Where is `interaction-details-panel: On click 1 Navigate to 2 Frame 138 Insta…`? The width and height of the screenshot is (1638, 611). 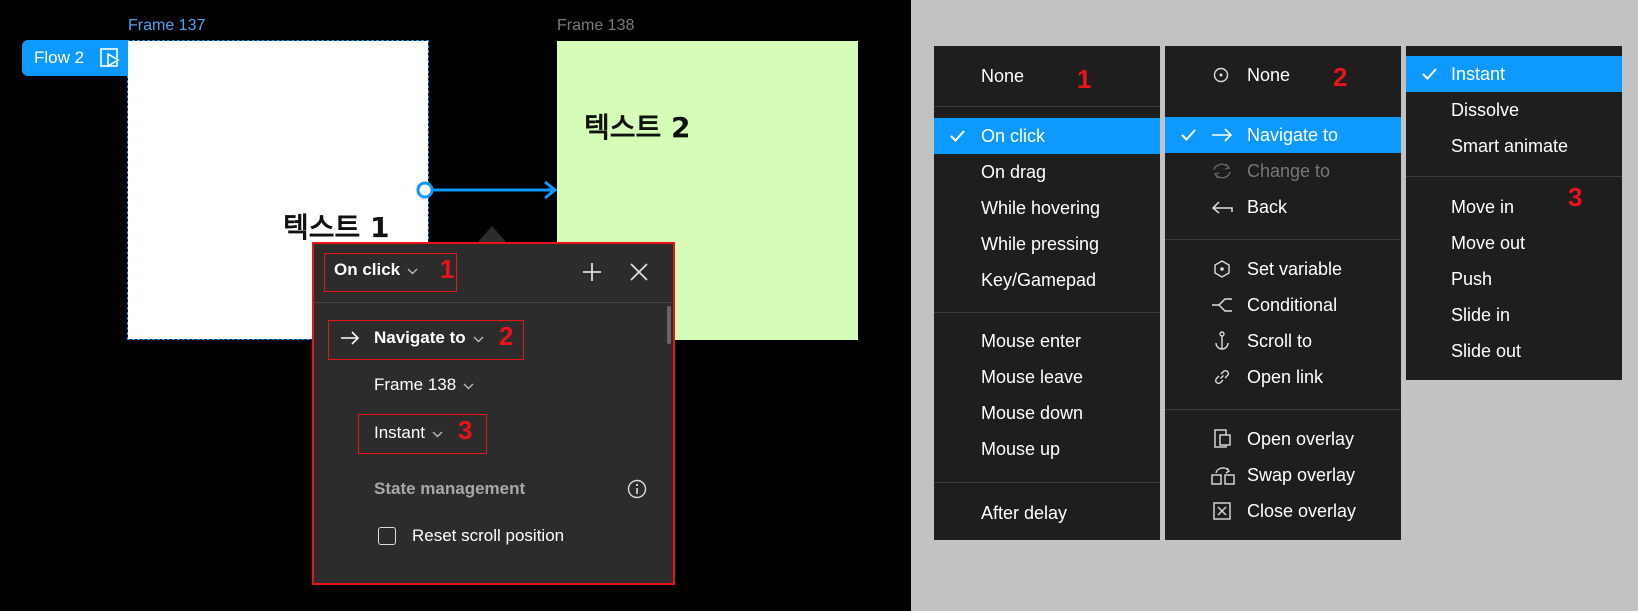 interaction-details-panel: On click 1 Navigate to 2 Frame 138 Insta… is located at coordinates (493, 413).